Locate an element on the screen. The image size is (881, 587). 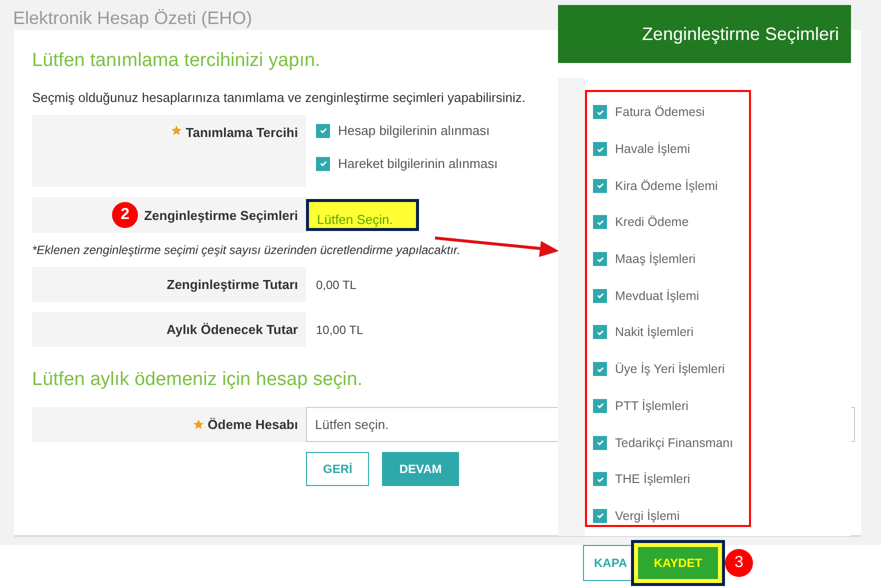
close-button: KAPA is located at coordinates (607, 563).